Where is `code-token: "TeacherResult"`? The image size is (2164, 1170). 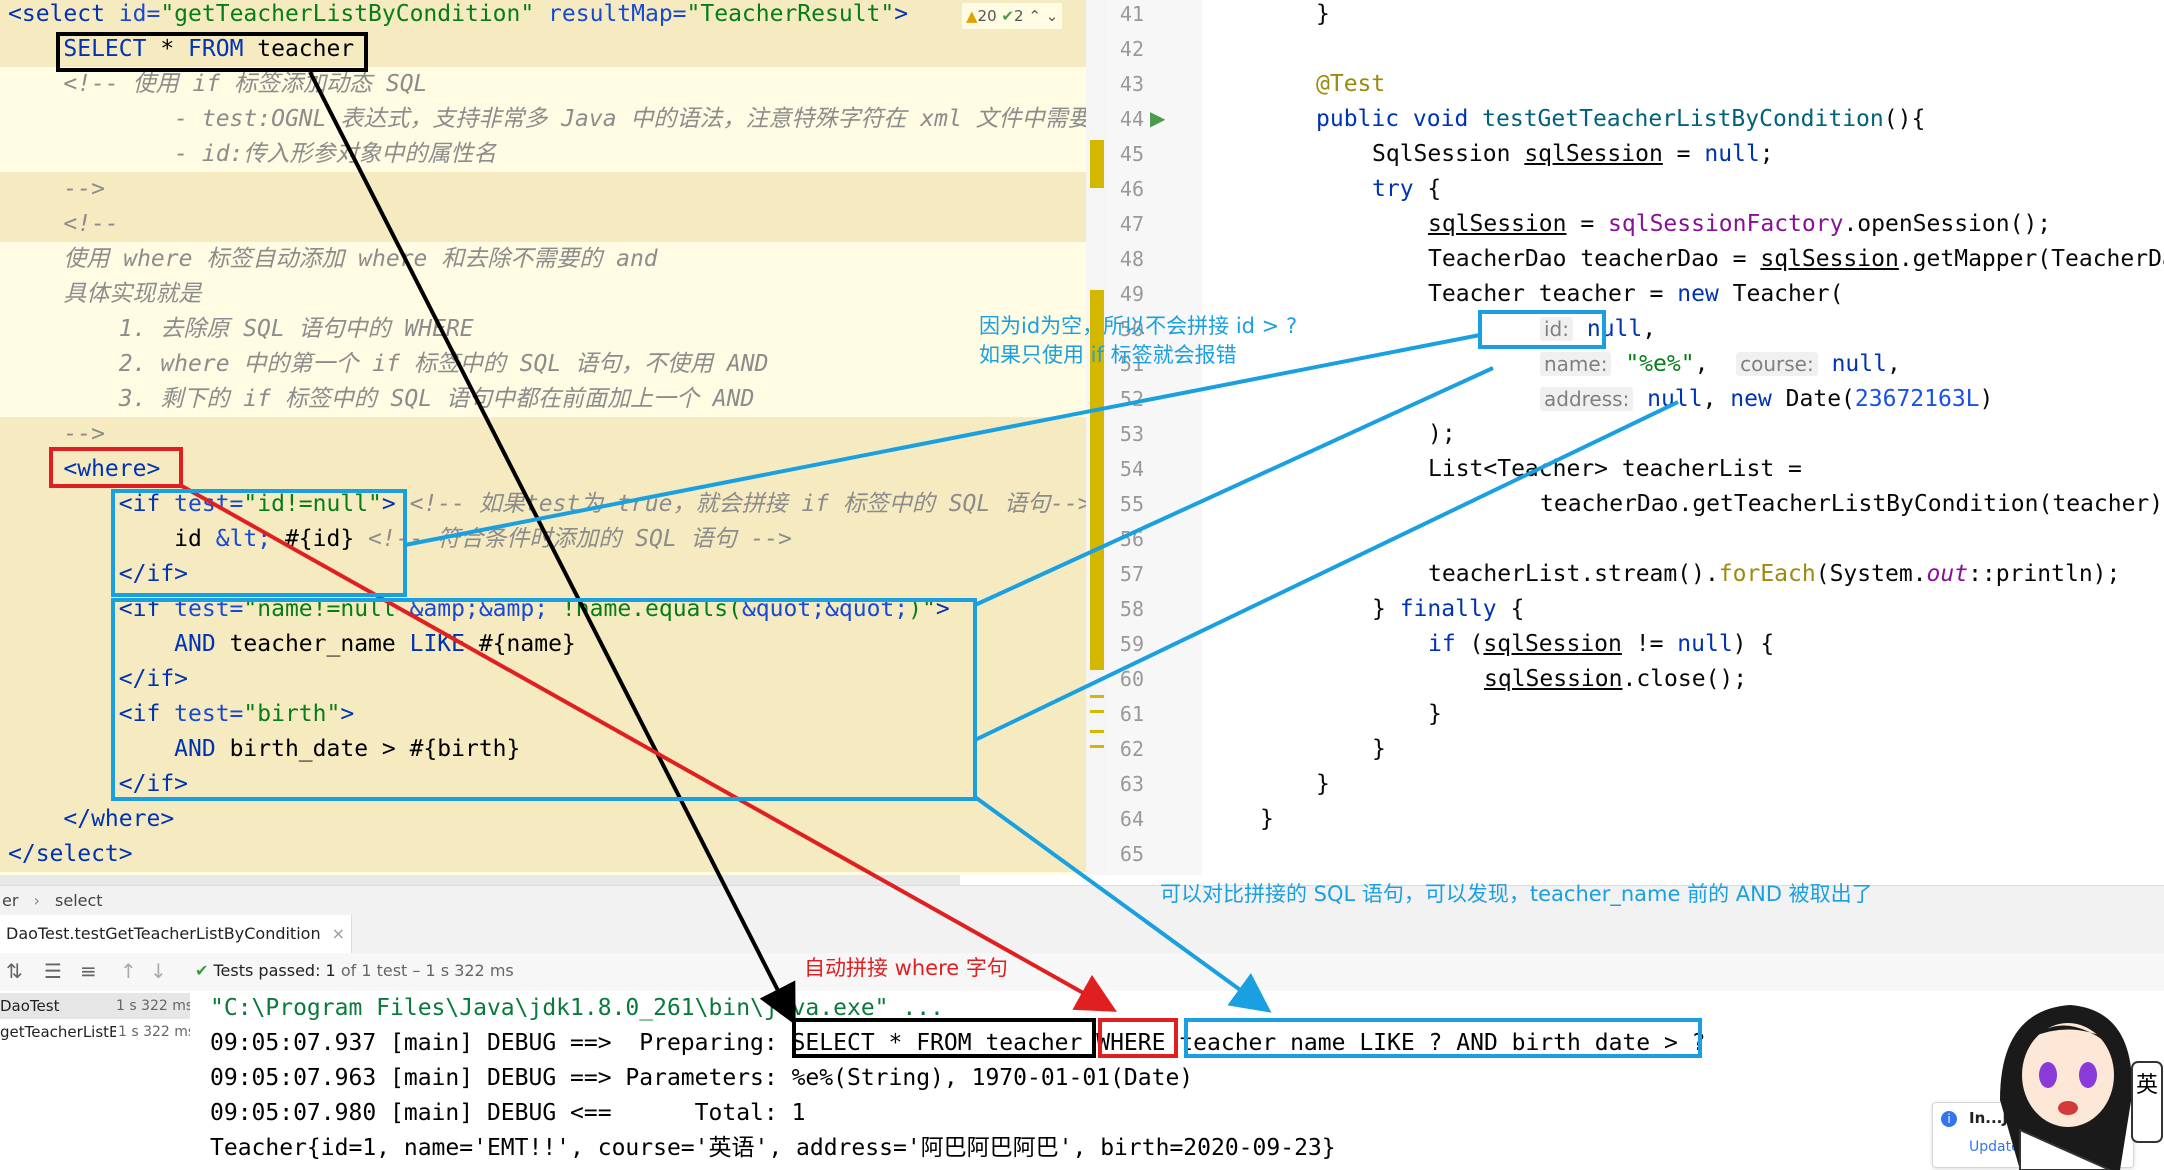
code-token: "TeacherResult" is located at coordinates (790, 14).